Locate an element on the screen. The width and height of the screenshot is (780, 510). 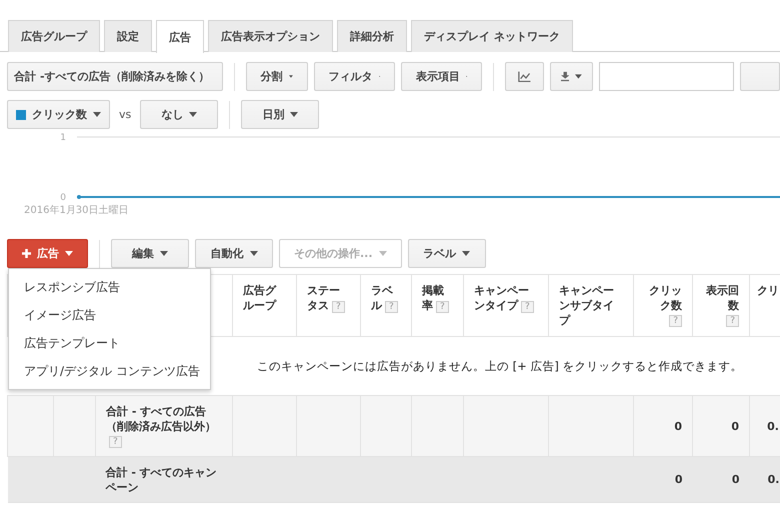
dropdown-button: フィルタ is located at coordinates (354, 76).